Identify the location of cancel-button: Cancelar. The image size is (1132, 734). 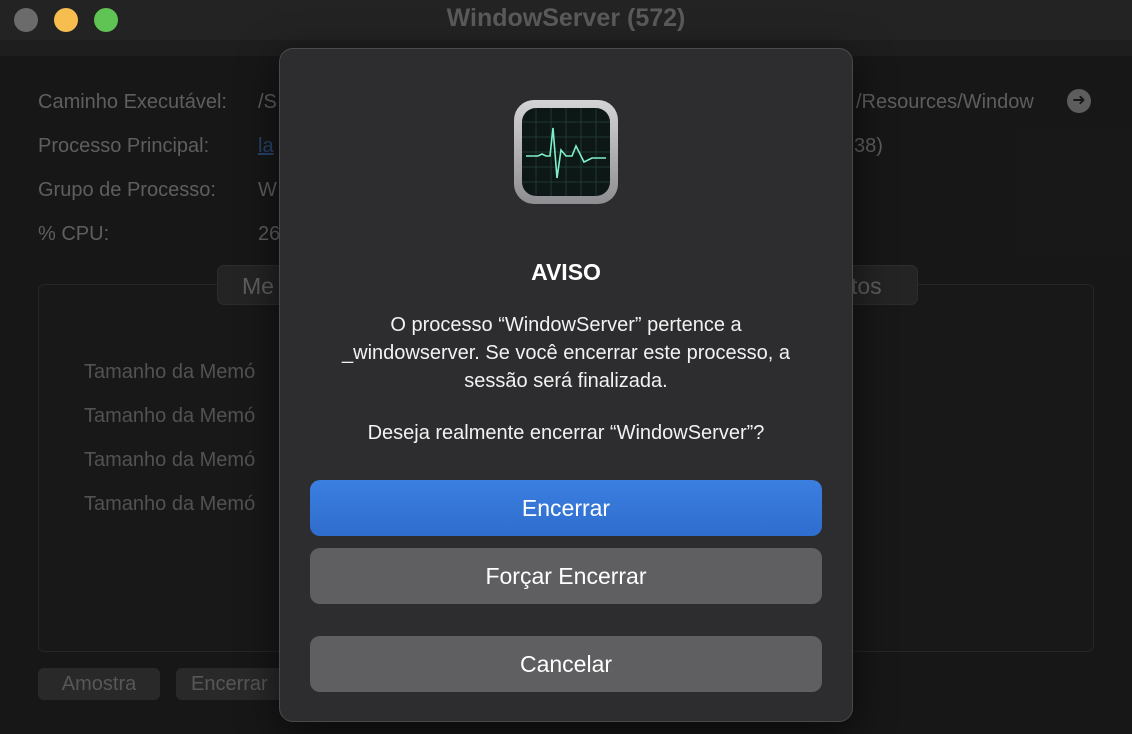
(566, 664).